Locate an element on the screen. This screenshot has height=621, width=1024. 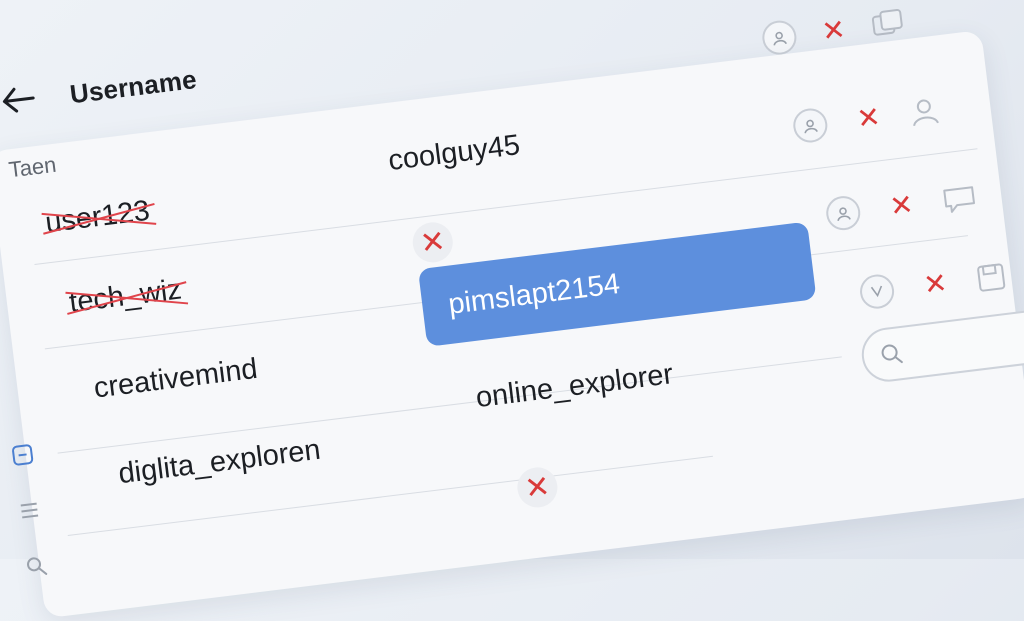
message-icon is located at coordinates (959, 199).